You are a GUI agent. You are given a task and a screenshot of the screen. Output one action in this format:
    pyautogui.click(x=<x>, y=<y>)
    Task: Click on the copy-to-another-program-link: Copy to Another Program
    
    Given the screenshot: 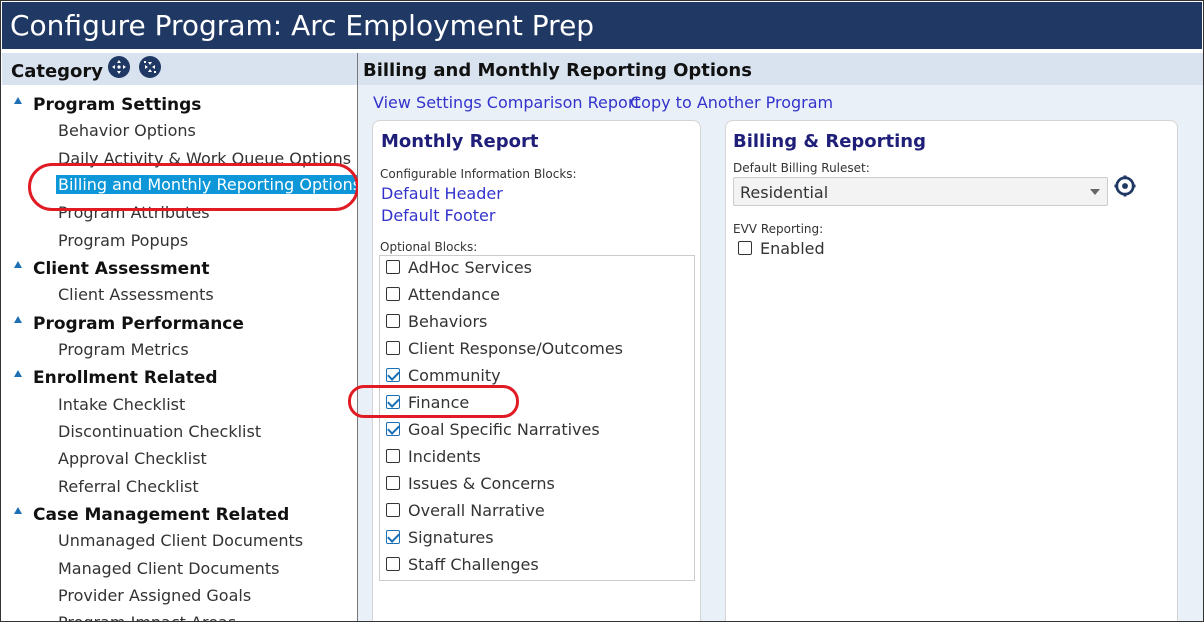 What is the action you would take?
    pyautogui.click(x=731, y=102)
    